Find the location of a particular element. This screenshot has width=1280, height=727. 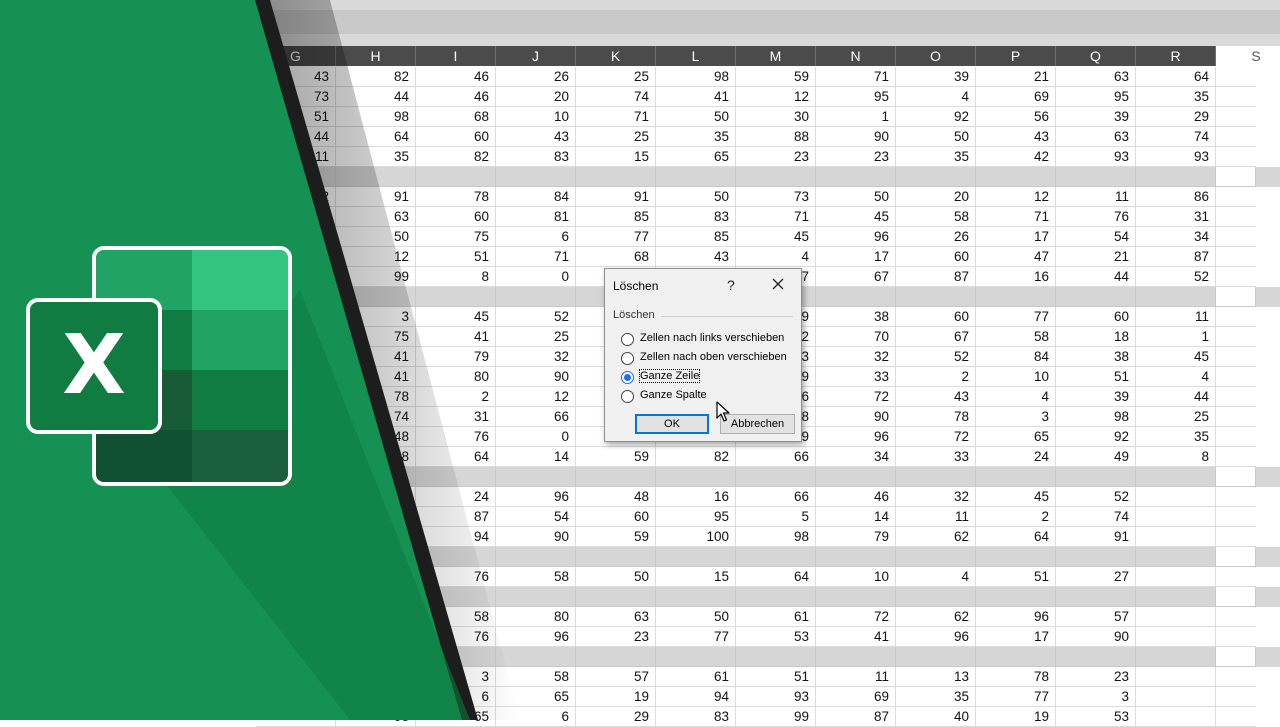

cell: 91 is located at coordinates (376, 197).